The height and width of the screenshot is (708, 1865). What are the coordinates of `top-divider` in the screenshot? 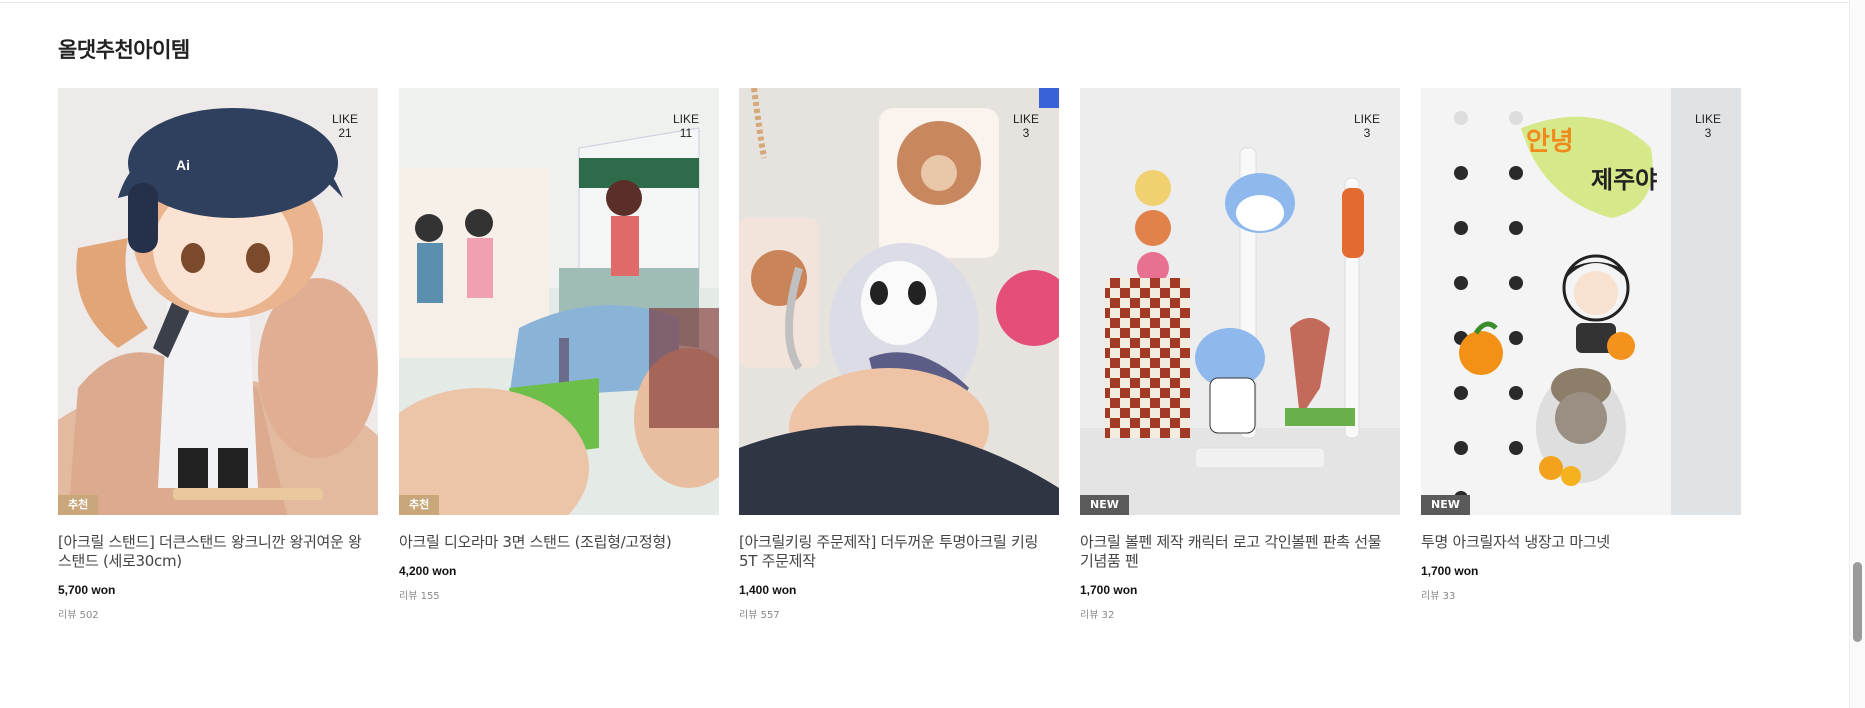 It's located at (925, 2).